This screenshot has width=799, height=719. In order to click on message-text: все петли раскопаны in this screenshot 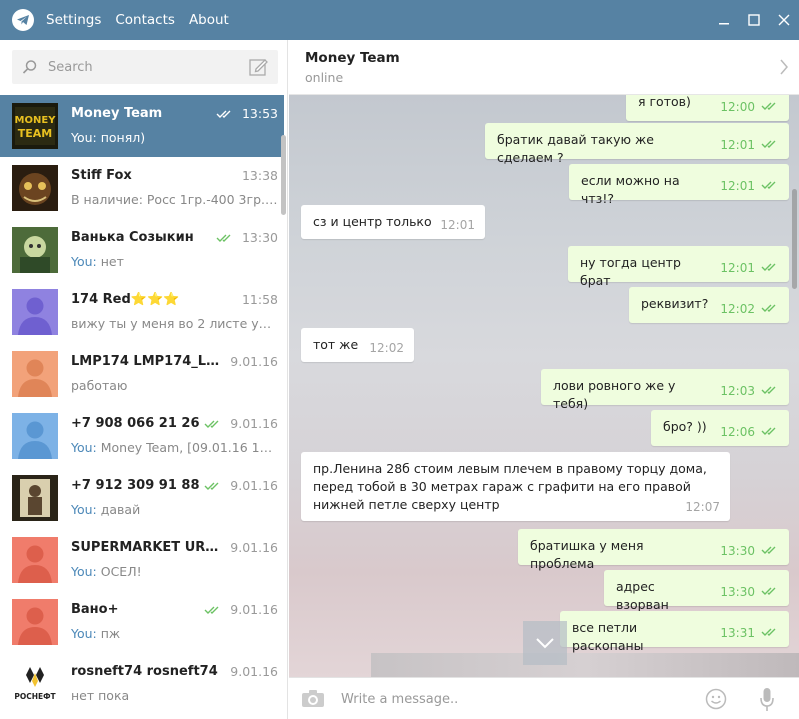, I will do `click(608, 636)`.